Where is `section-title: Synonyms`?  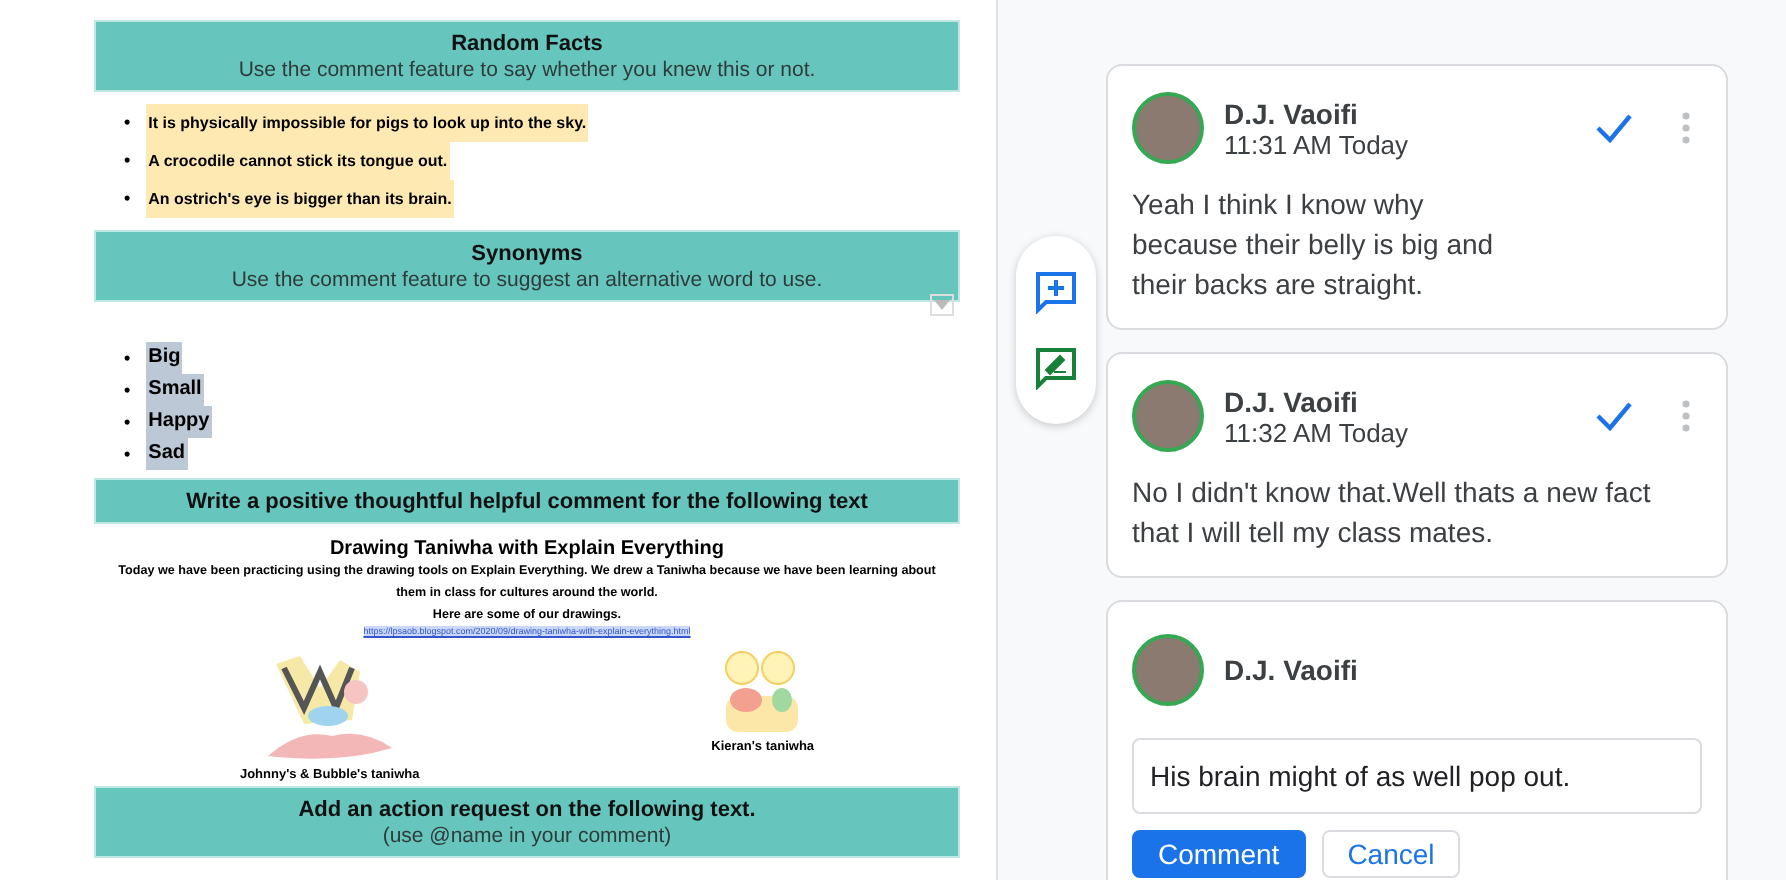
section-title: Synonyms is located at coordinates (527, 254).